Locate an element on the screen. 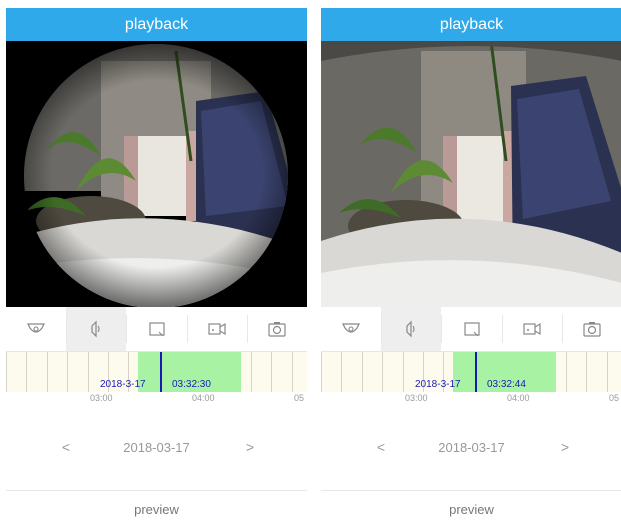  cursor-time-label: 03:32:30 is located at coordinates (191, 384).